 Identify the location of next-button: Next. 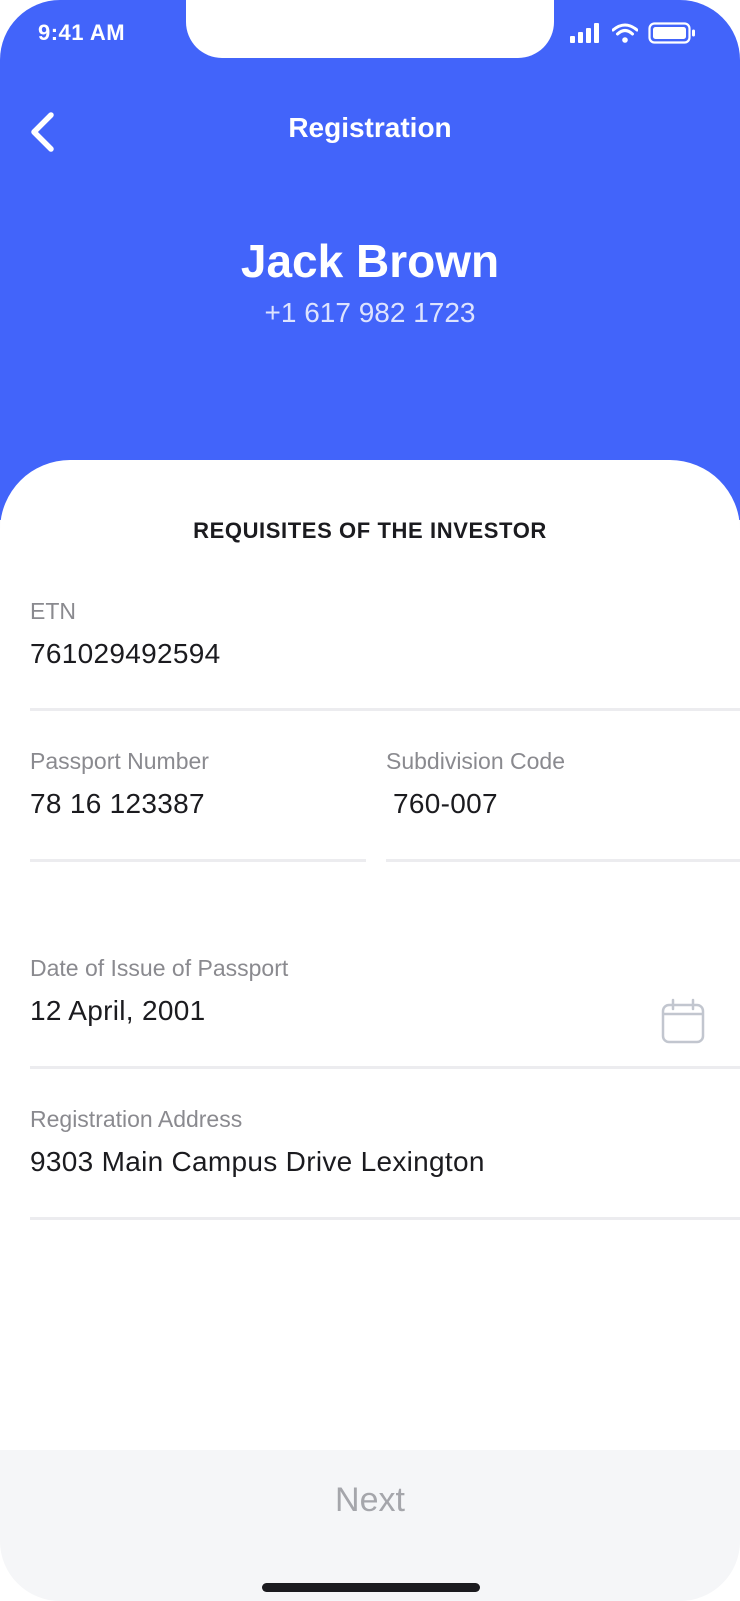
(370, 1500).